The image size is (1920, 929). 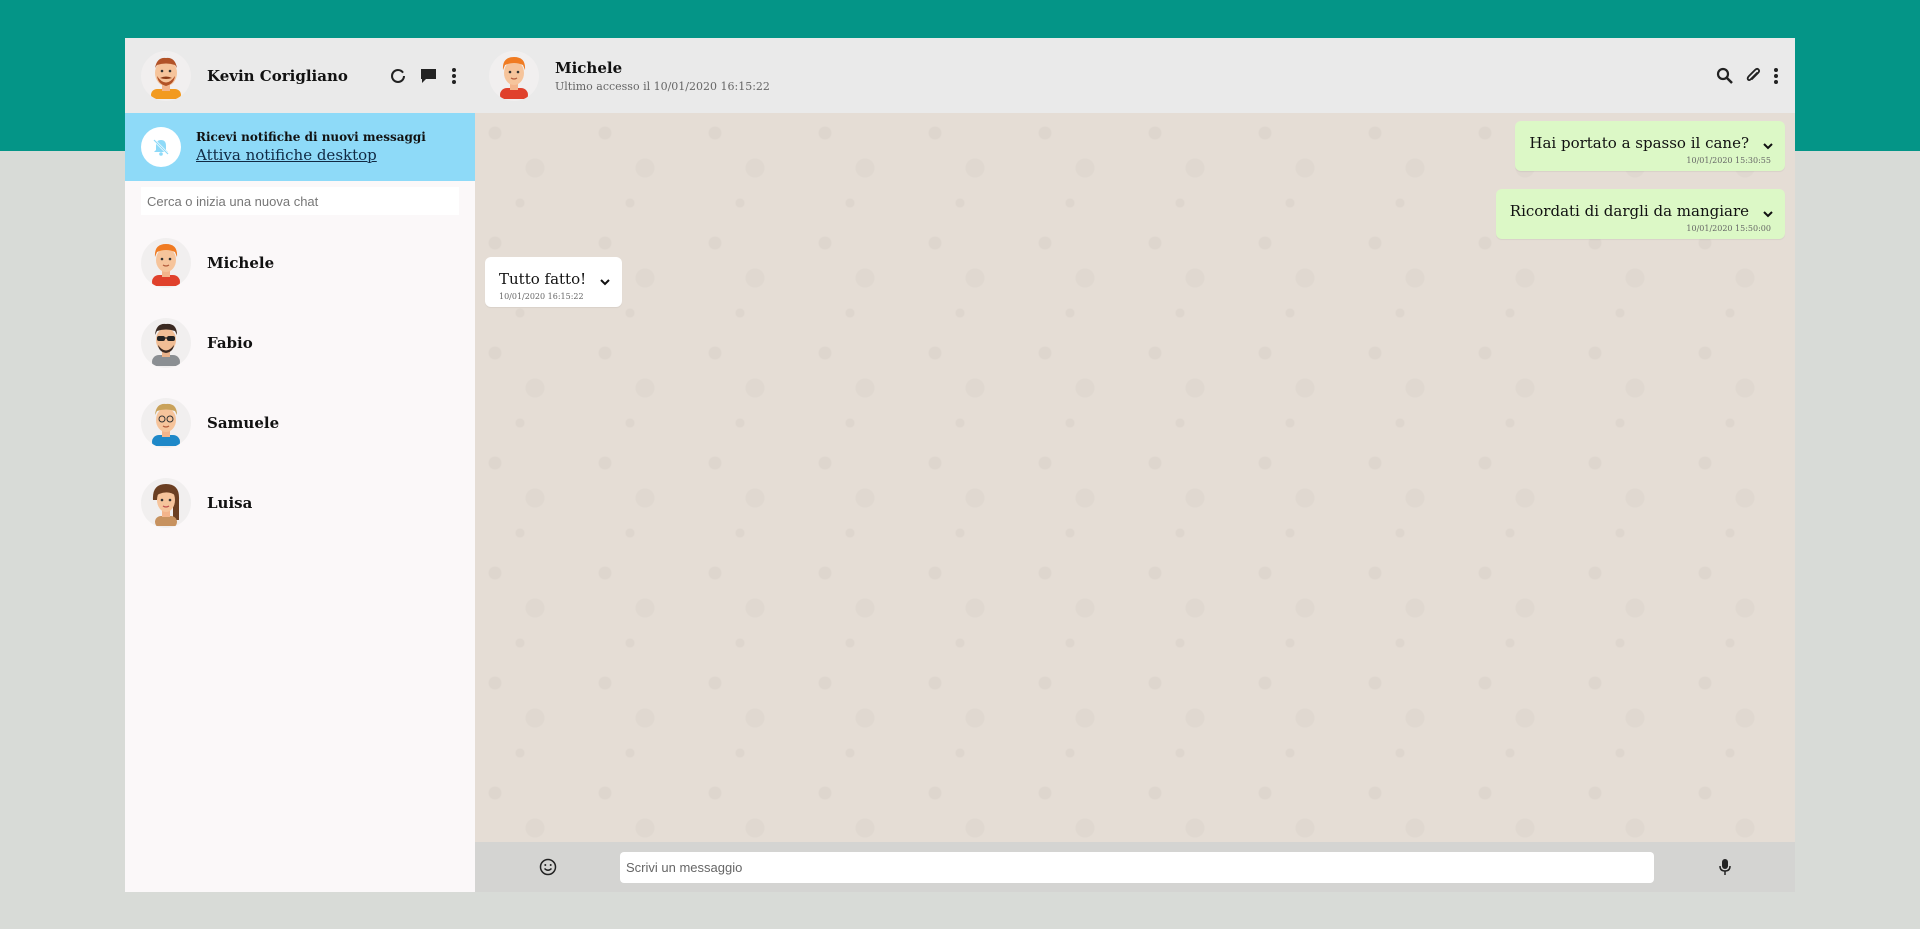 I want to click on chat-header-actions, so click(x=1747, y=76).